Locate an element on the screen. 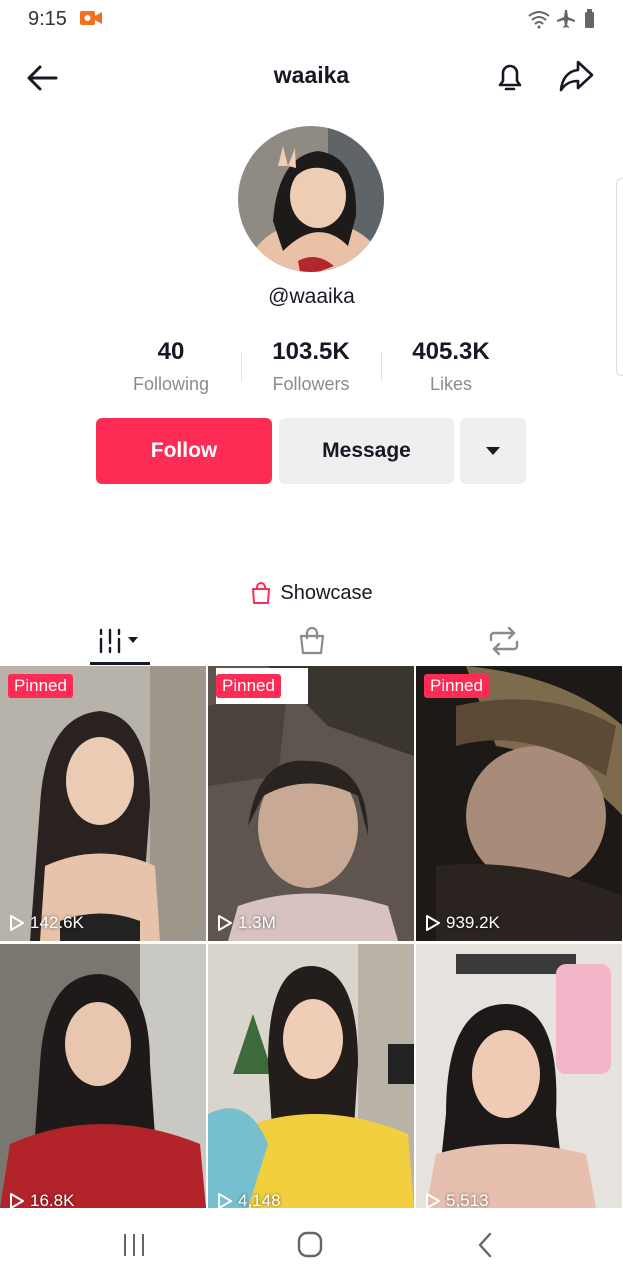  stat-likes: 405.3K Likes is located at coordinates (451, 366).